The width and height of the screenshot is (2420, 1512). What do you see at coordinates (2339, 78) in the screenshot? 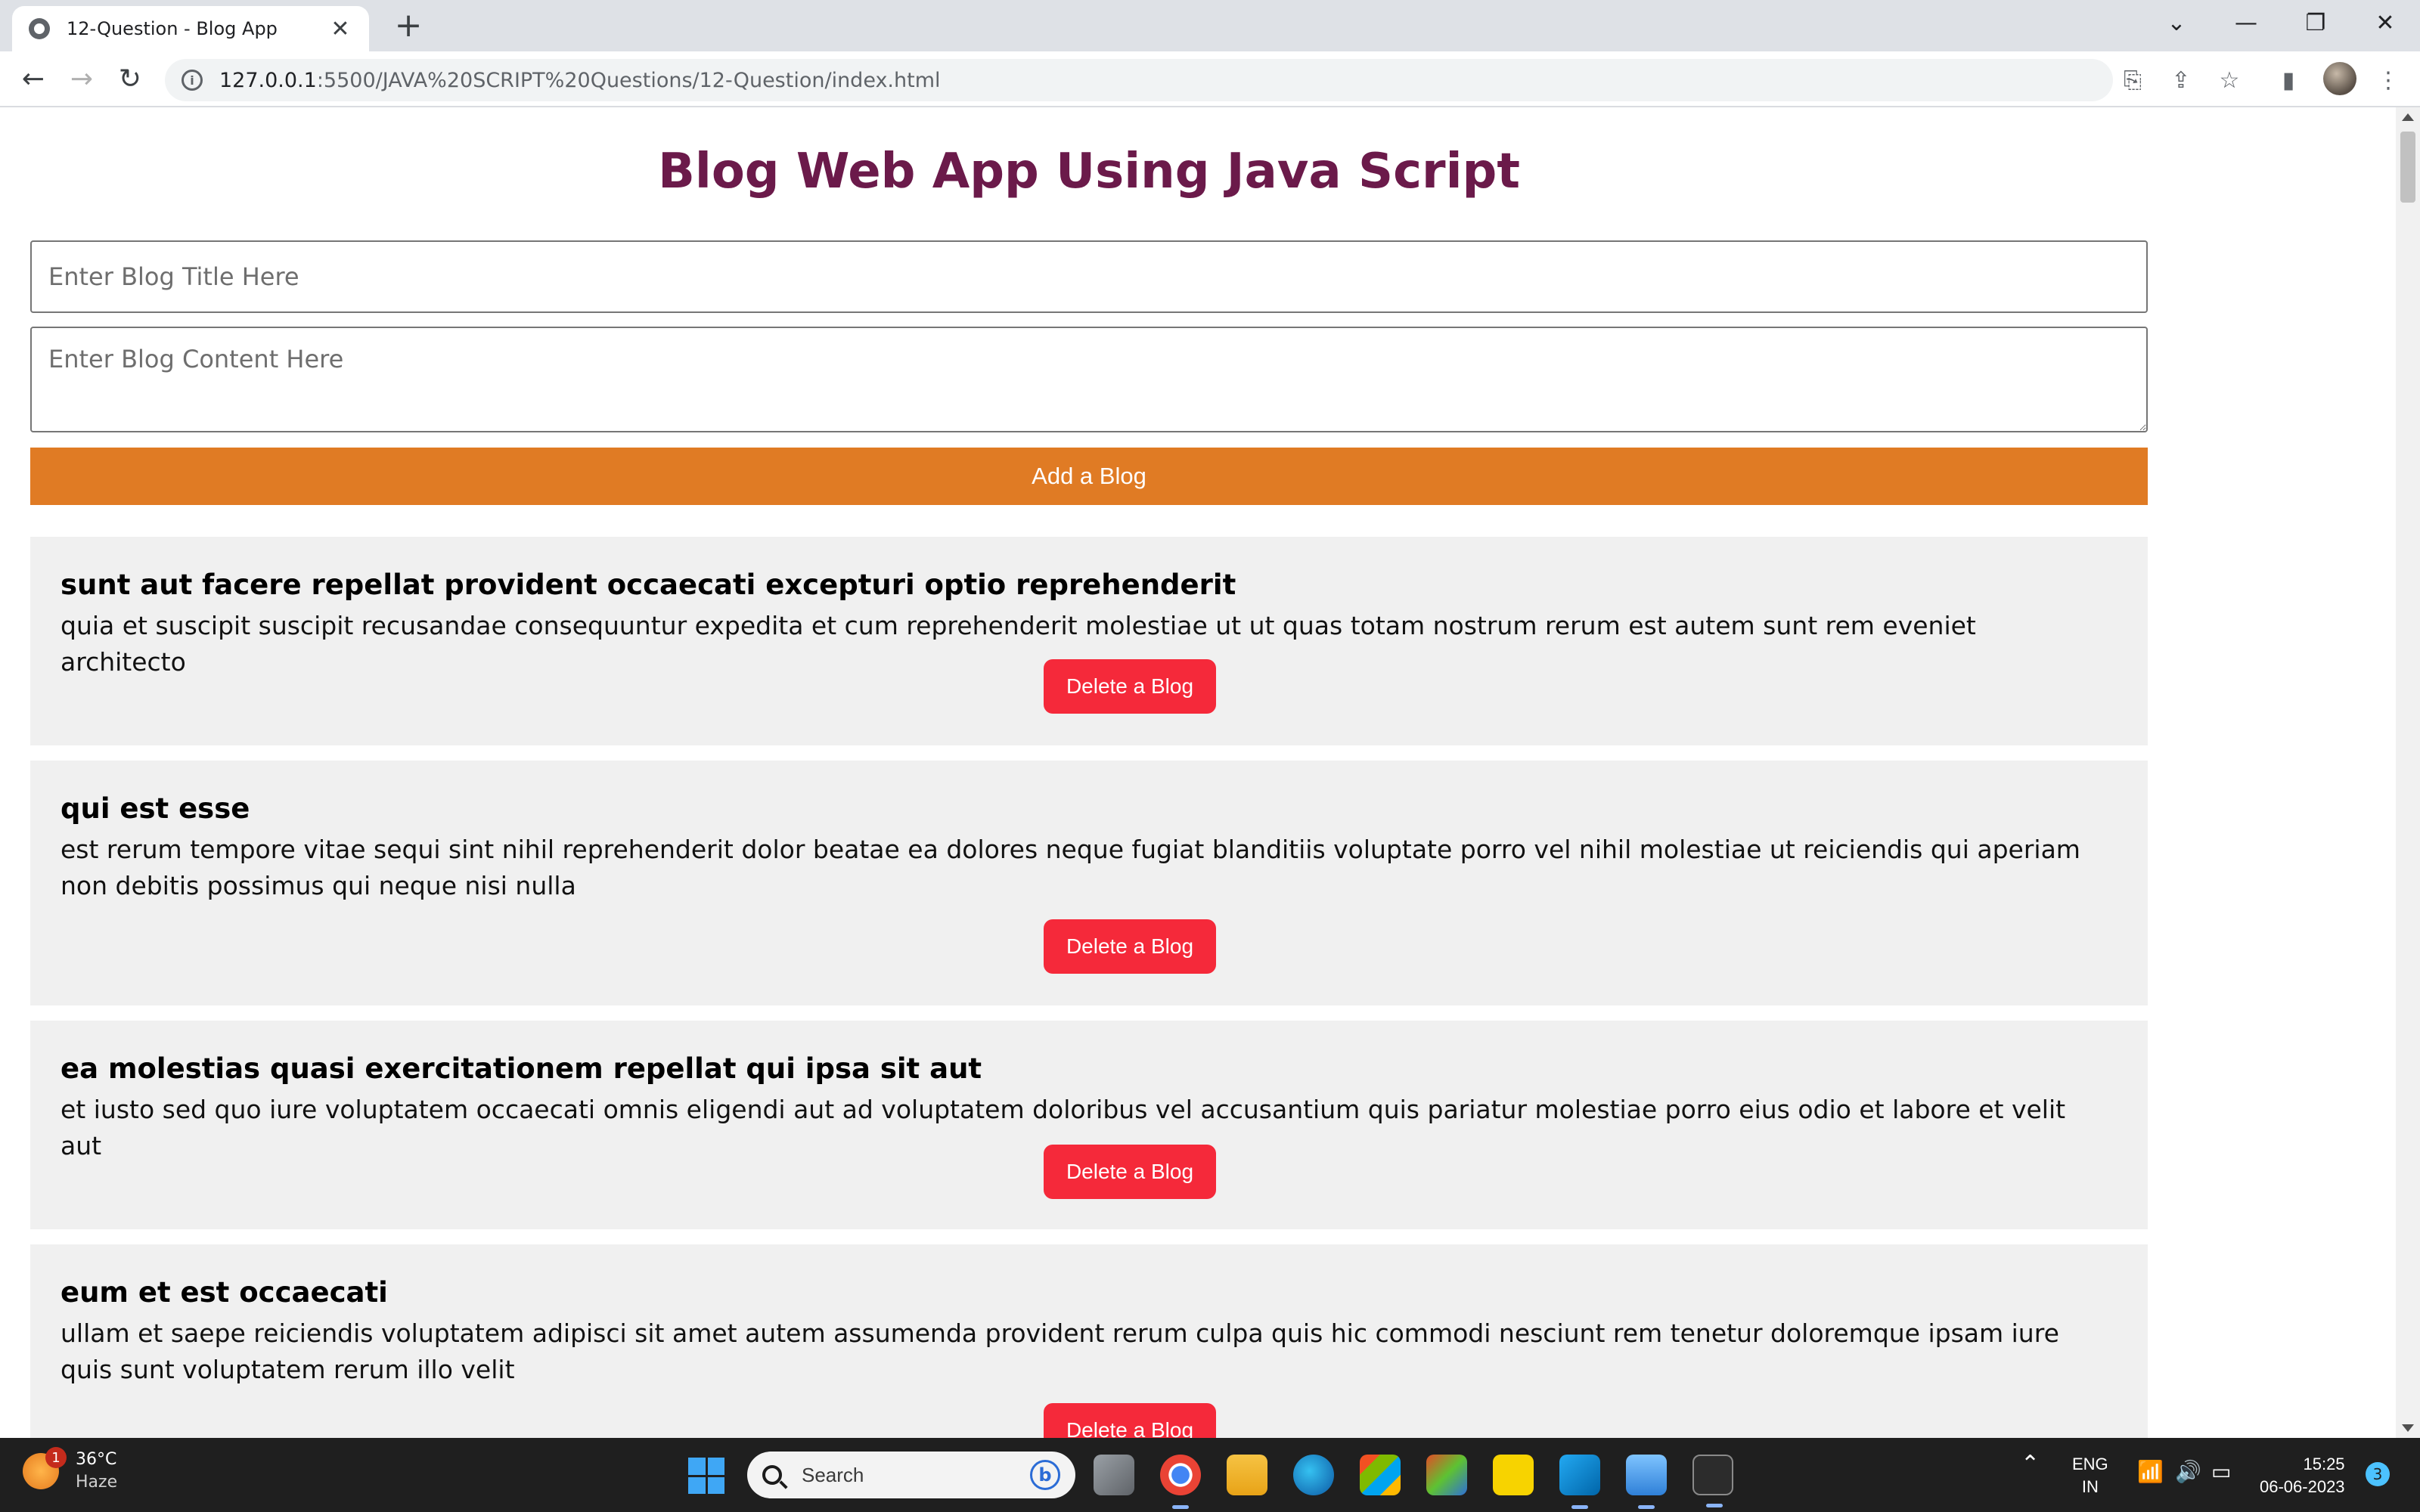
I see `profile-avatar` at bounding box center [2339, 78].